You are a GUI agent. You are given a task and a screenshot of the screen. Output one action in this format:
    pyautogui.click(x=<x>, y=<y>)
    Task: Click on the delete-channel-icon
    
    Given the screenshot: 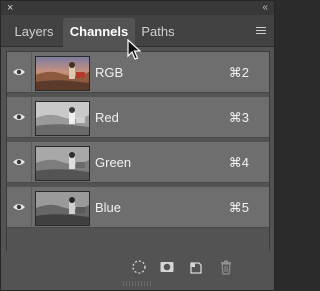 What is the action you would take?
    pyautogui.click(x=226, y=267)
    